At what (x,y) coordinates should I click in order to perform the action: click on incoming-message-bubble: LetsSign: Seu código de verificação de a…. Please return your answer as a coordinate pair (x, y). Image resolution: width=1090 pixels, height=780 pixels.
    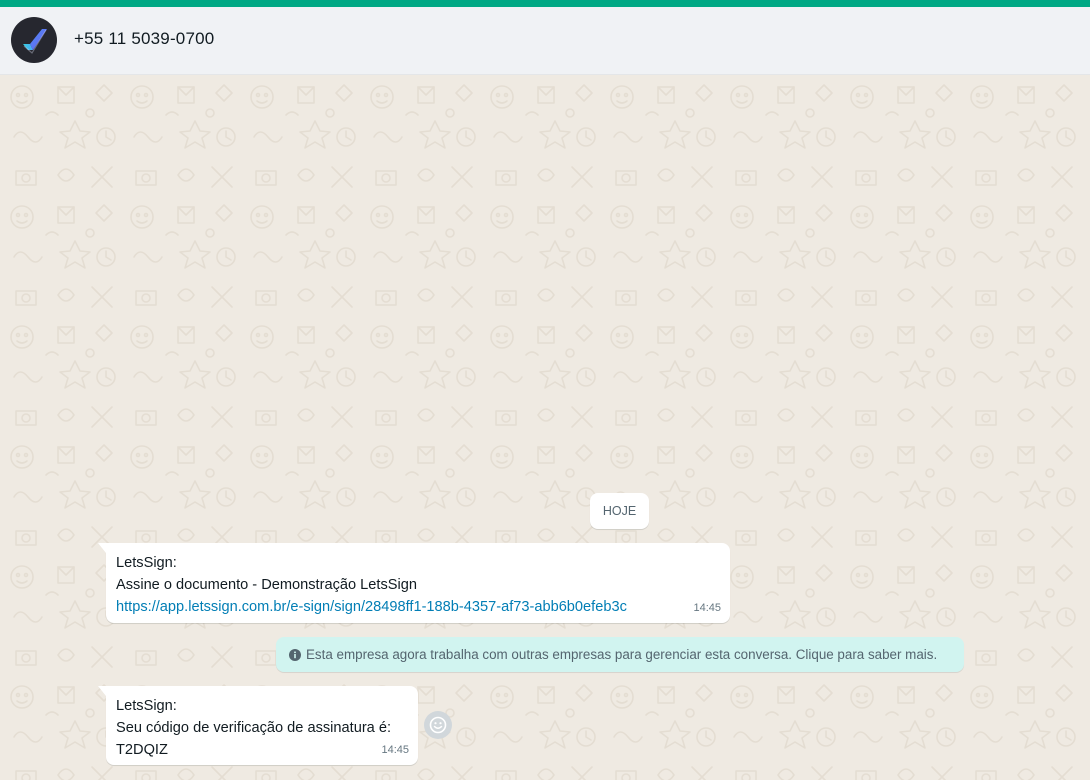
    Looking at the image, I should click on (258, 725).